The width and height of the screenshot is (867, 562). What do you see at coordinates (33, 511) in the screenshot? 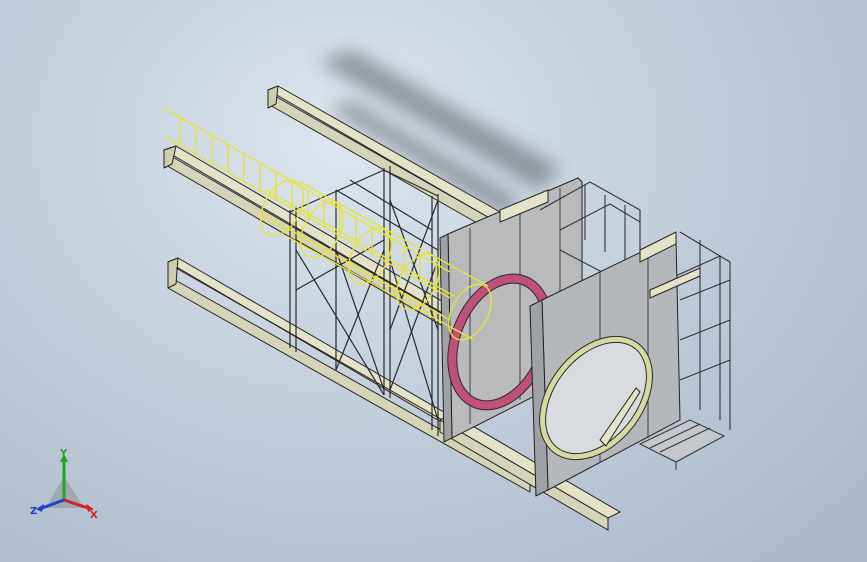
I see `z-axis-label: Z` at bounding box center [33, 511].